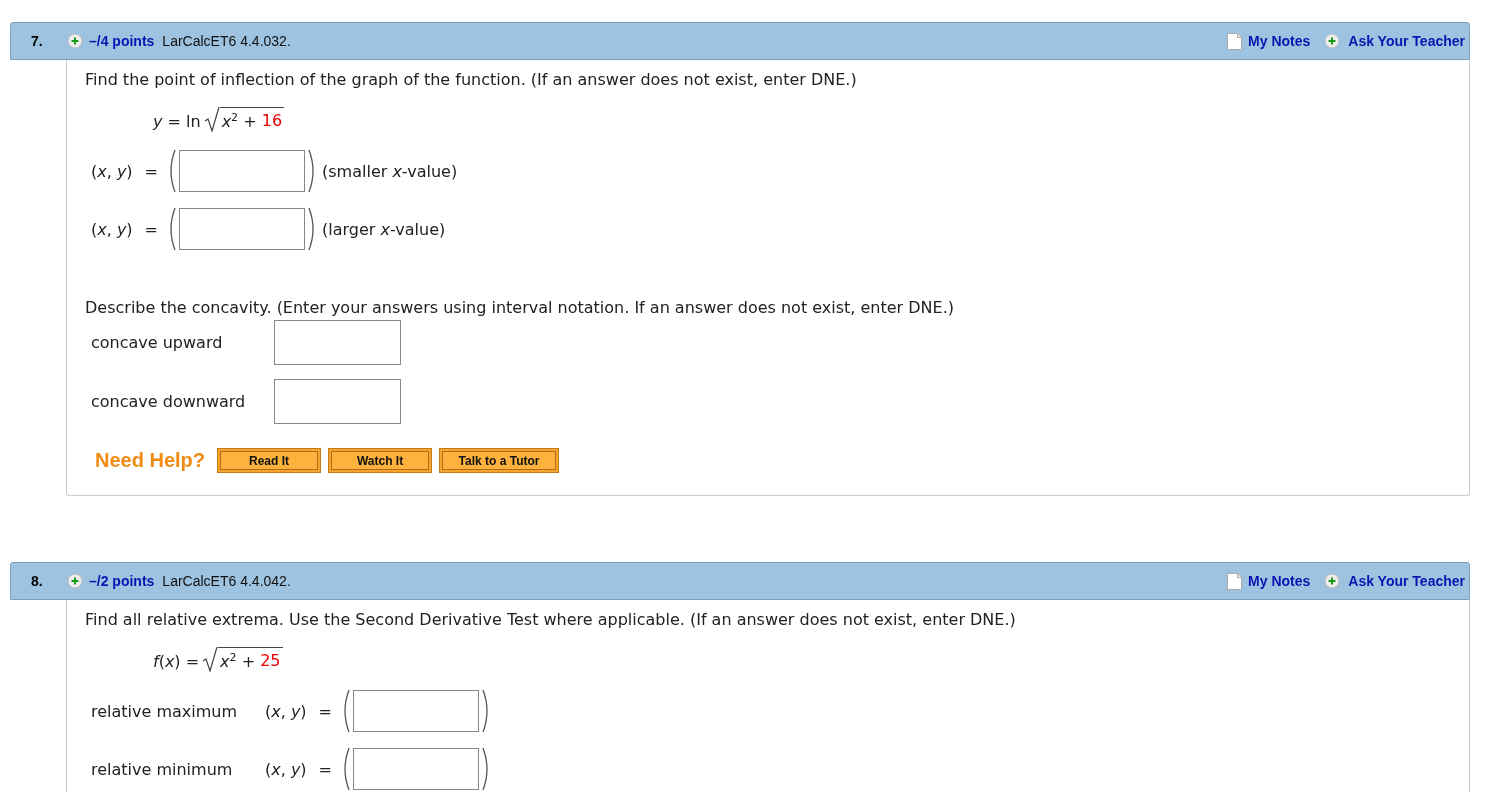 The height and width of the screenshot is (798, 1486). What do you see at coordinates (270, 660) in the screenshot?
I see `radicand-constant: 25` at bounding box center [270, 660].